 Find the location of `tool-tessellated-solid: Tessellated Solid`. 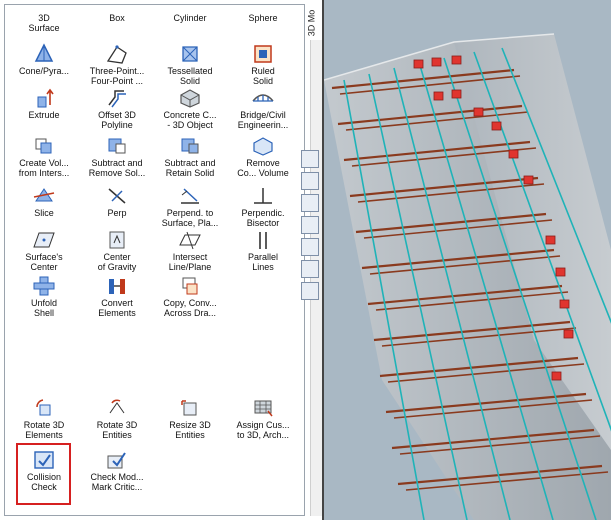

tool-tessellated-solid: Tessellated Solid is located at coordinates (190, 64).